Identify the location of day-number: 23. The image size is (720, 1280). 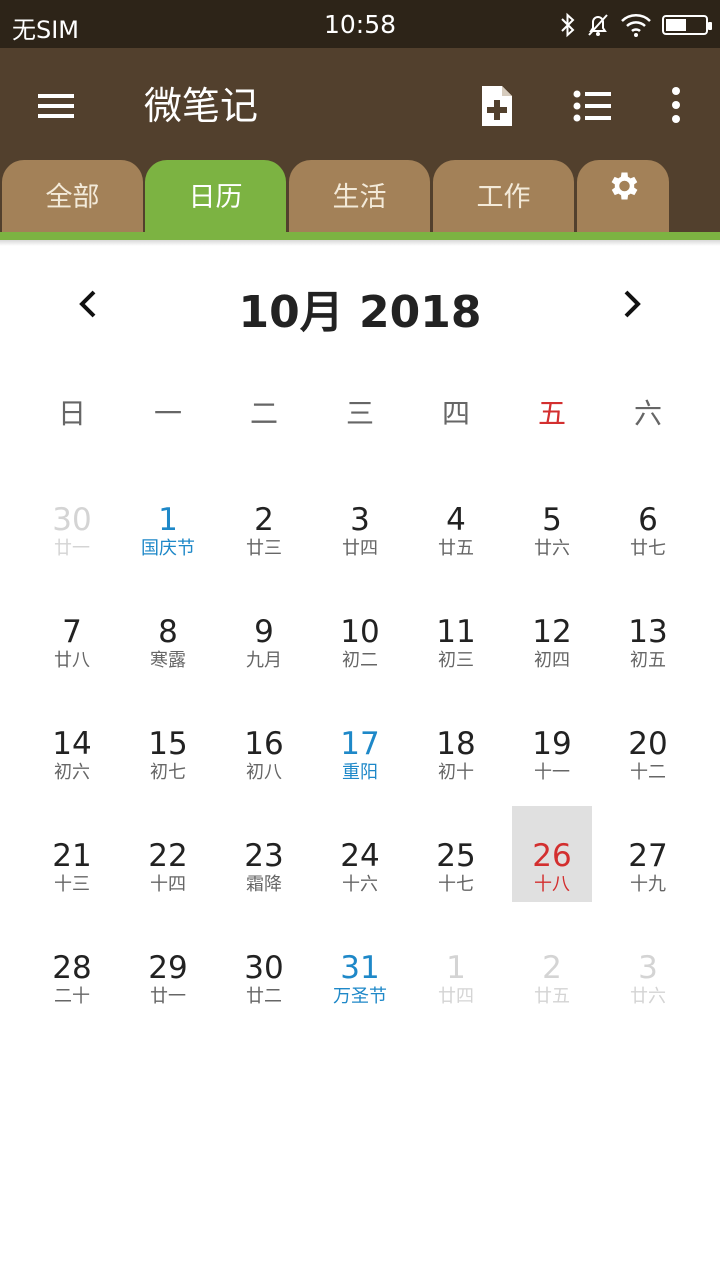
(264, 856).